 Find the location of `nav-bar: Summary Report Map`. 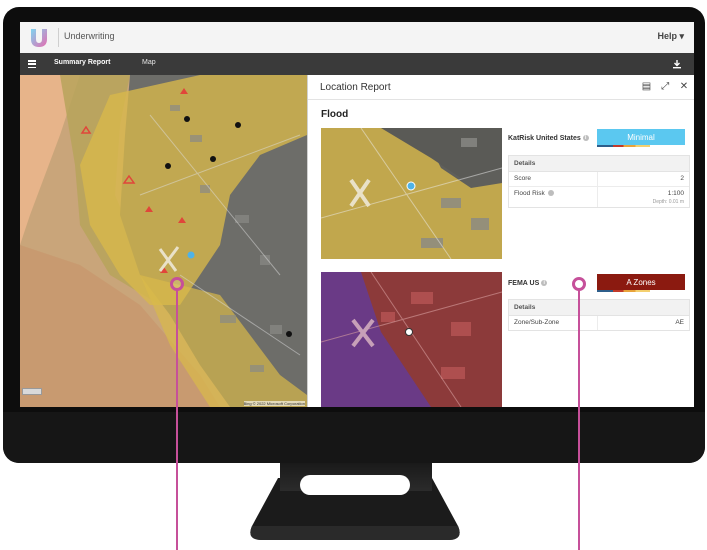

nav-bar: Summary Report Map is located at coordinates (357, 64).